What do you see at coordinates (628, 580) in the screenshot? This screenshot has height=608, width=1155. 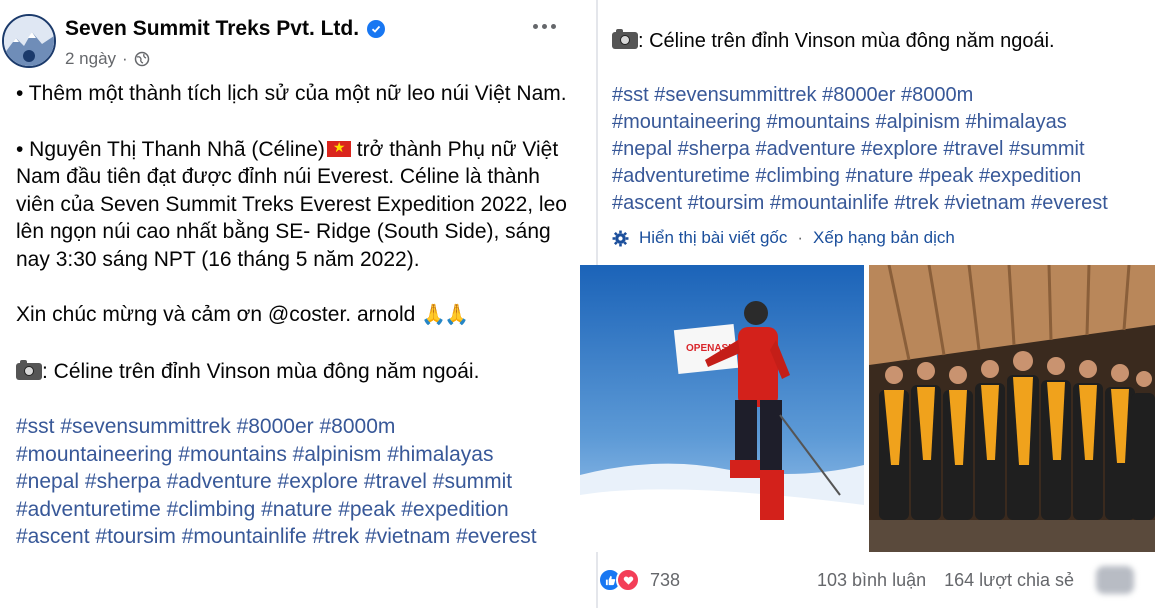 I see `love-reaction-icon` at bounding box center [628, 580].